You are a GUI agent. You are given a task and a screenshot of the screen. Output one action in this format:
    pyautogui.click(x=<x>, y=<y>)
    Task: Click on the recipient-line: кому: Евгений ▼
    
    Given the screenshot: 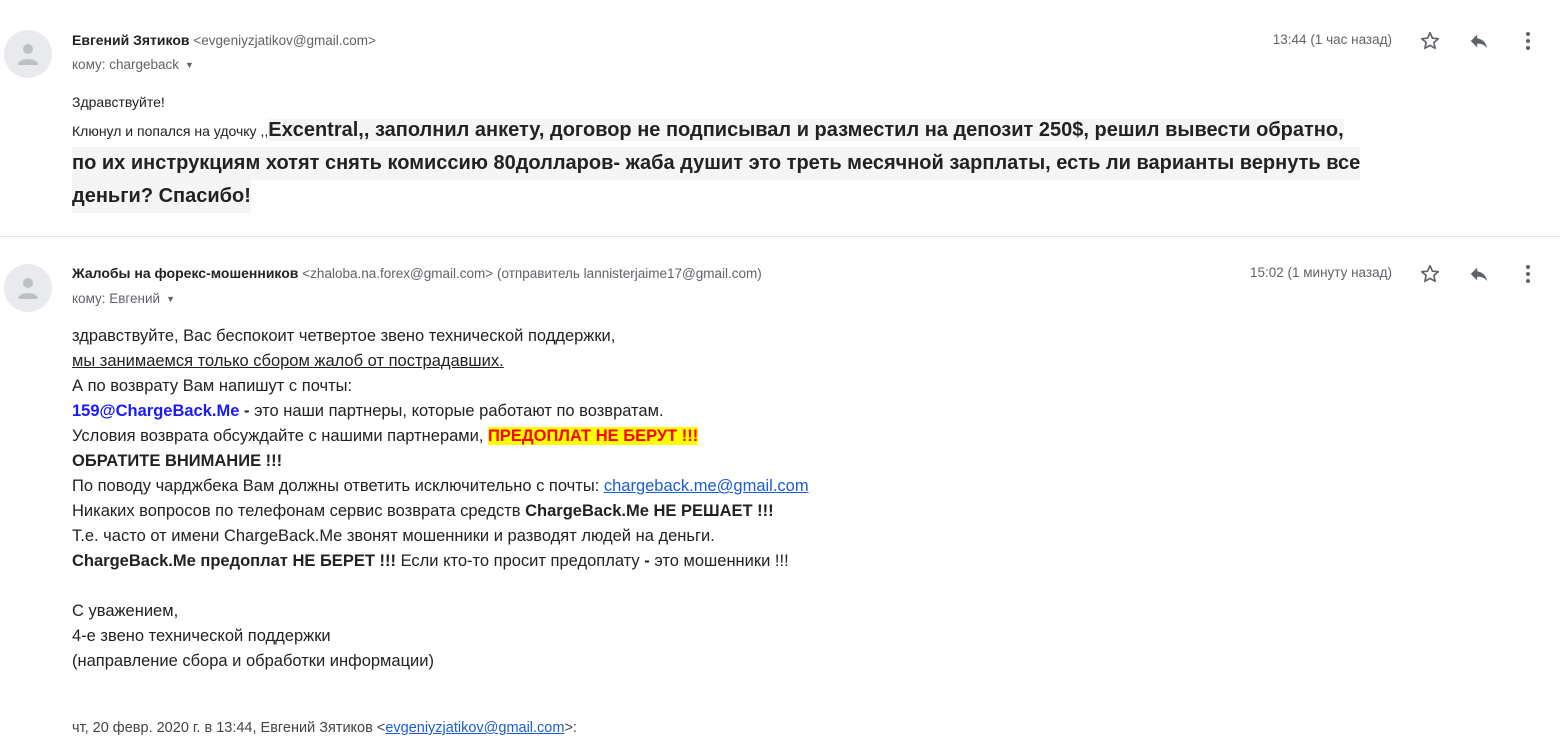 What is the action you would take?
    pyautogui.click(x=123, y=298)
    